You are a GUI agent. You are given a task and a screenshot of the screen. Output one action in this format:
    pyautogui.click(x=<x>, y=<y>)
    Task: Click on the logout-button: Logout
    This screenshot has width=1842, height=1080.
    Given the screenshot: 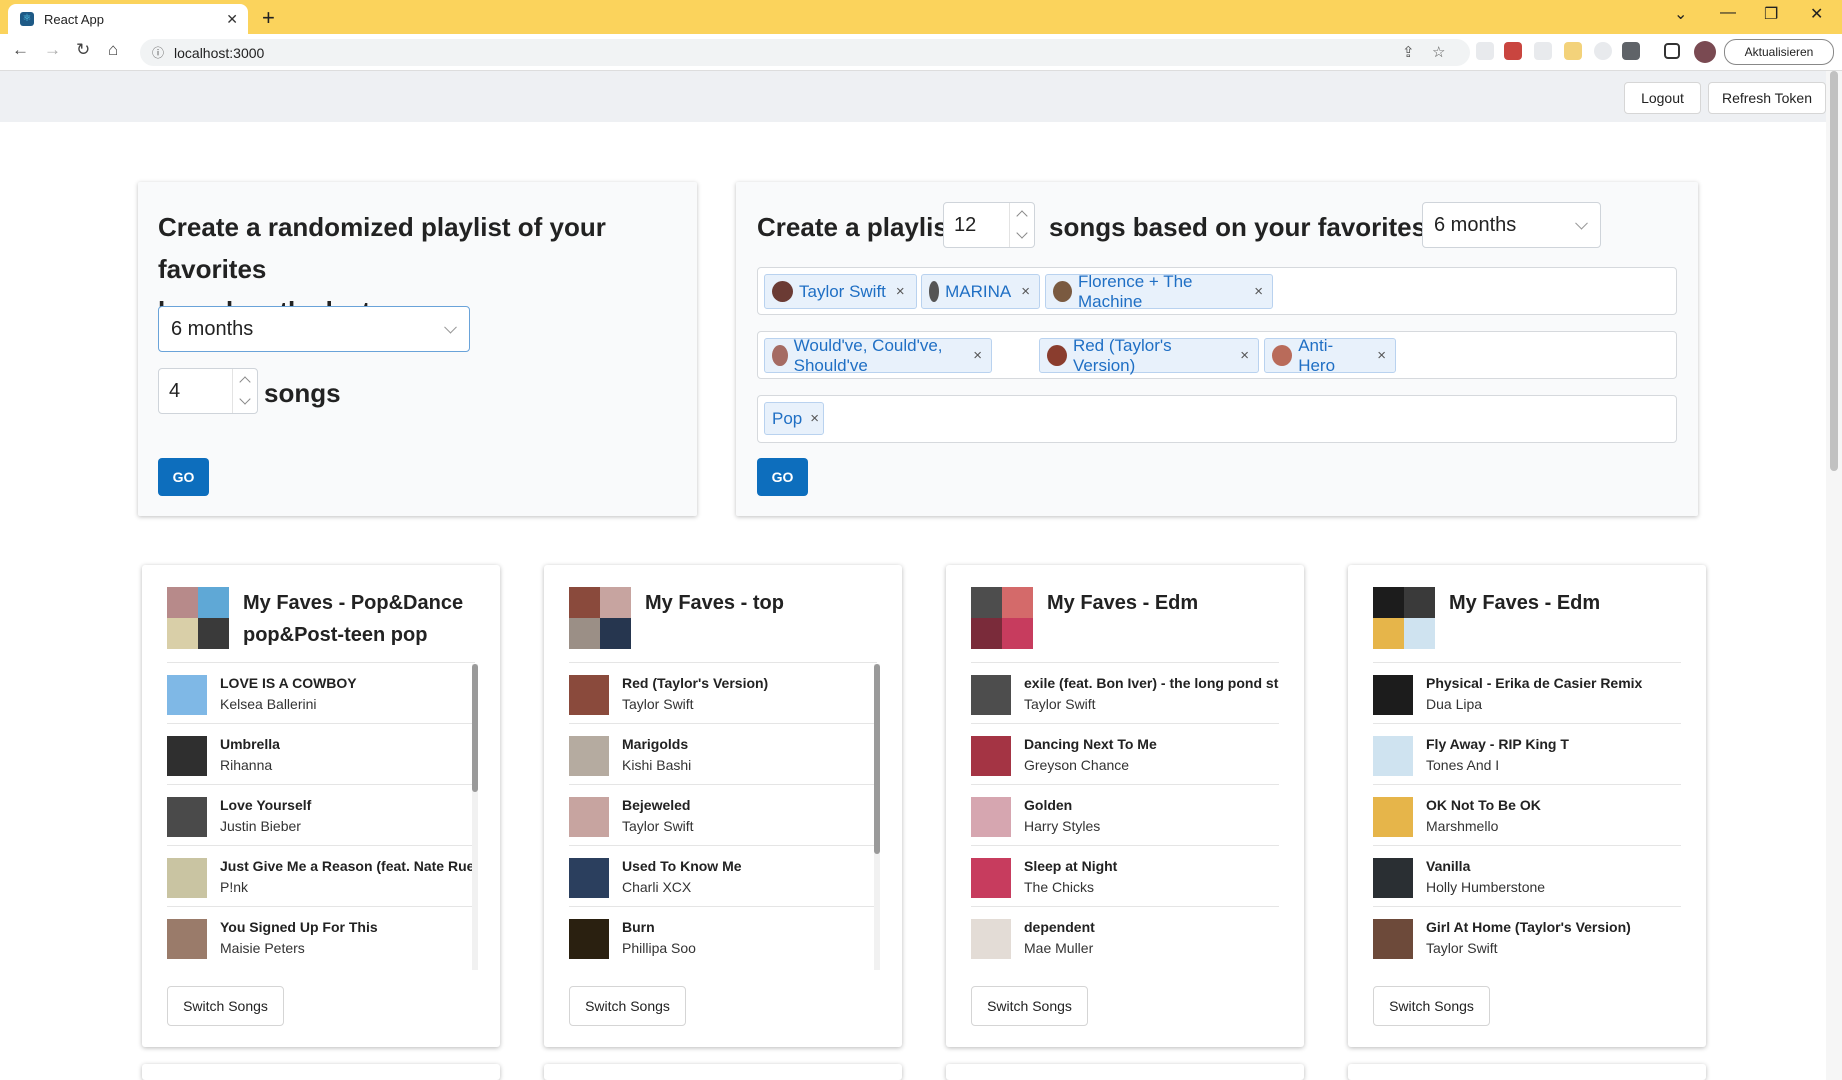 What is the action you would take?
    pyautogui.click(x=1662, y=98)
    